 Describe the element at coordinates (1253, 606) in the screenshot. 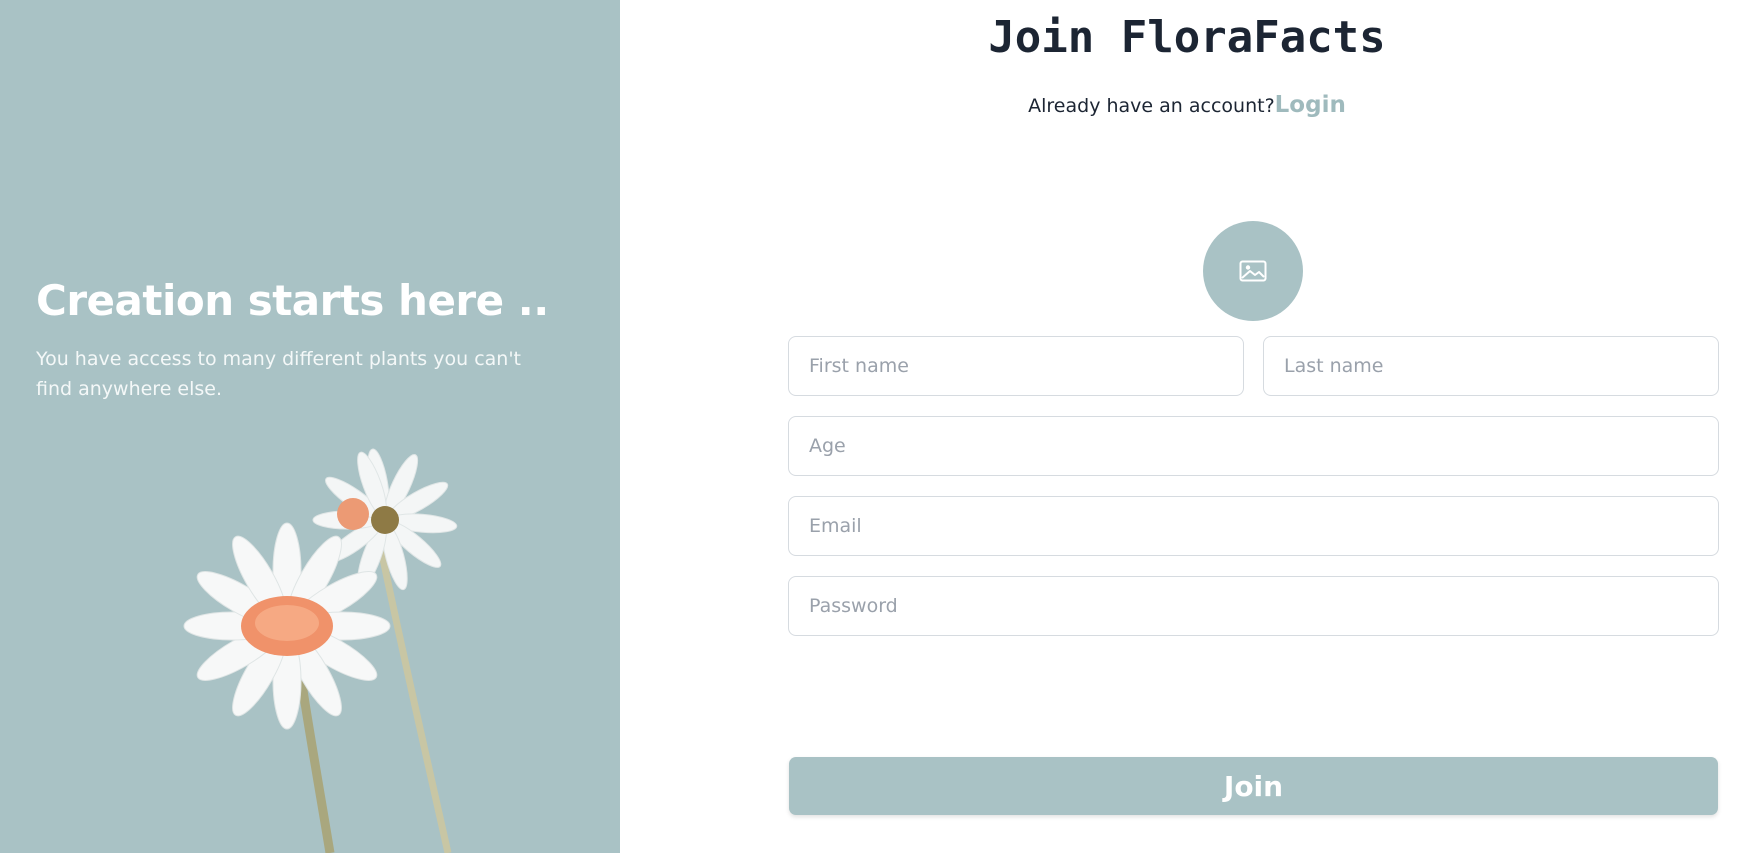

I see `password-input` at that location.